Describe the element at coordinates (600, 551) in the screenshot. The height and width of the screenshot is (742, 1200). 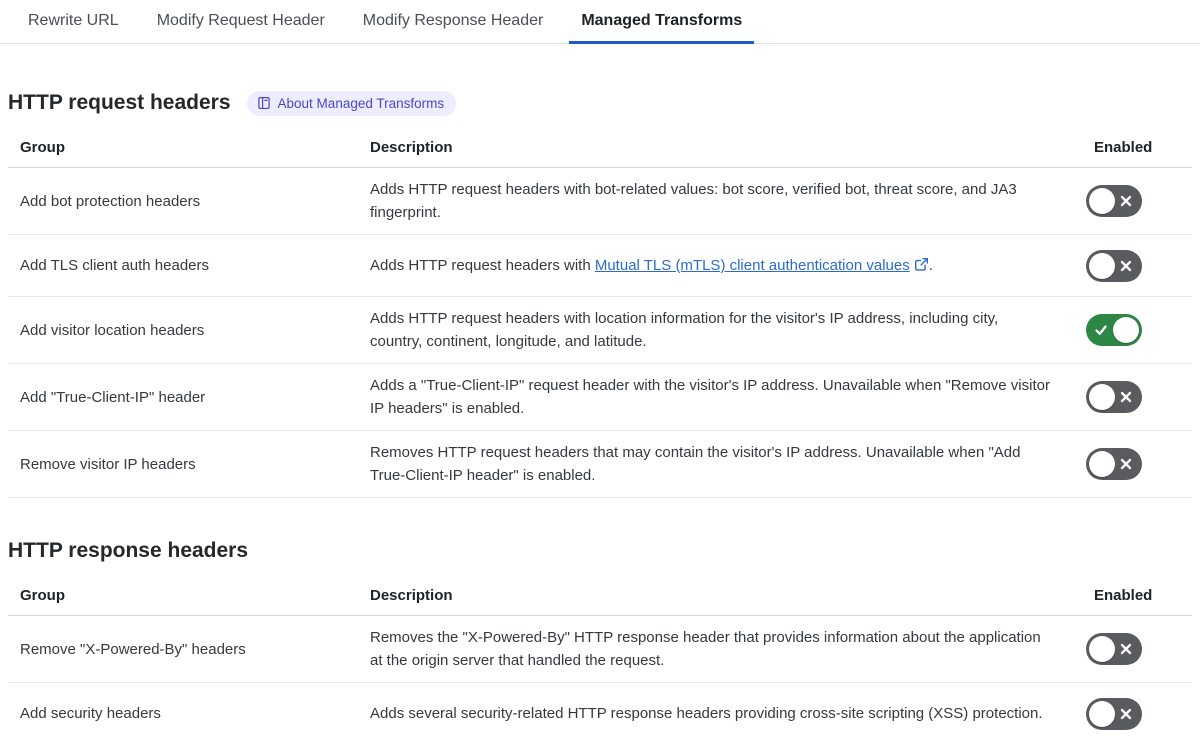
I see `response-headers-section-head: HTTP response headers` at that location.